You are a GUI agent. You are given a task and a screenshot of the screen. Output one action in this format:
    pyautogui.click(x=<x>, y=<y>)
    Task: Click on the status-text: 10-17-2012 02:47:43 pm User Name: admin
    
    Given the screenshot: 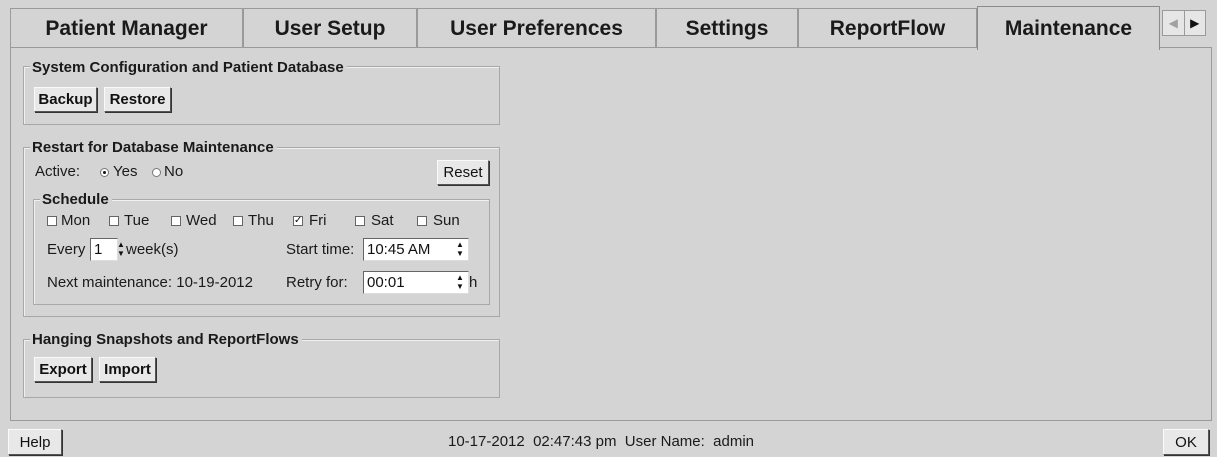 What is the action you would take?
    pyautogui.click(x=601, y=441)
    